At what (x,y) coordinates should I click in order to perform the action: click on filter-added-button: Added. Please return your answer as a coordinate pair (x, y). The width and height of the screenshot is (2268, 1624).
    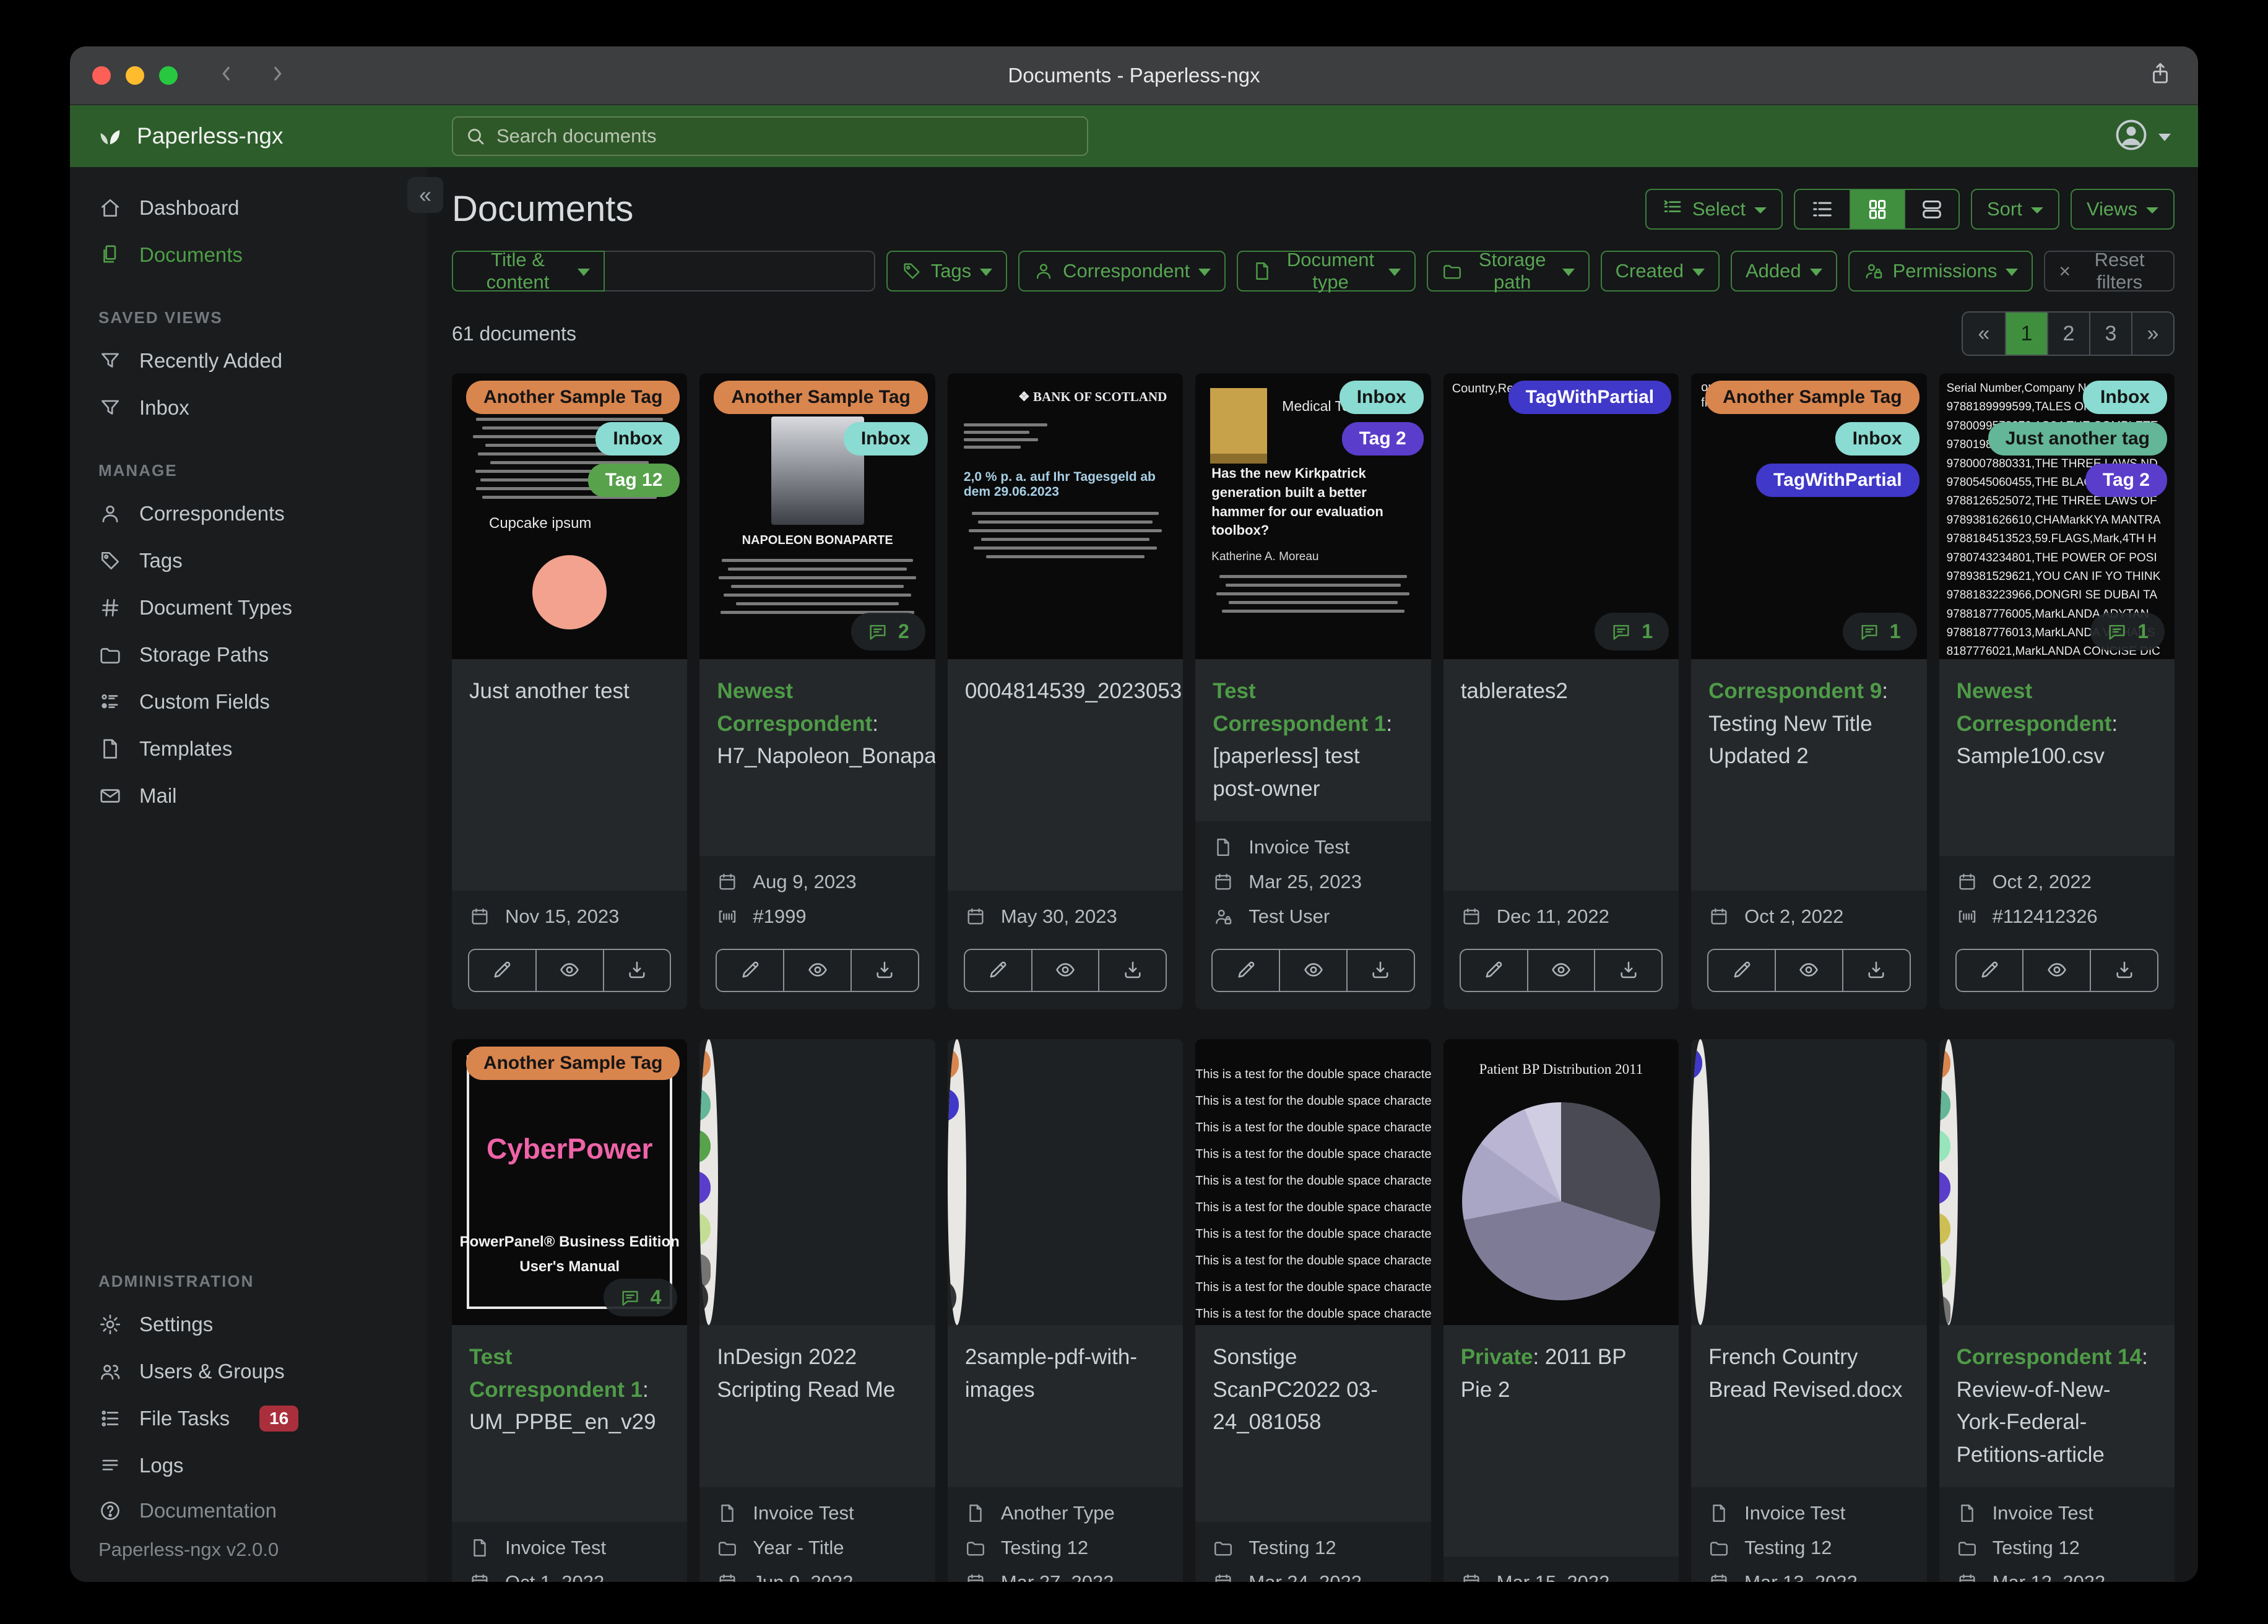
    Looking at the image, I should click on (1783, 271).